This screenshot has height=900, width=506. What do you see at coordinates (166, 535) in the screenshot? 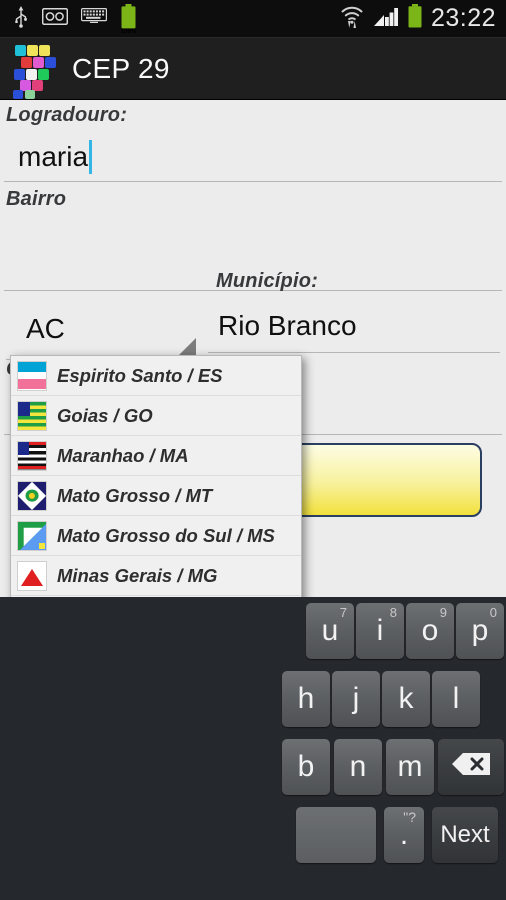
I see `dropdown-item-label: Mato Grosso do Sul / MS` at bounding box center [166, 535].